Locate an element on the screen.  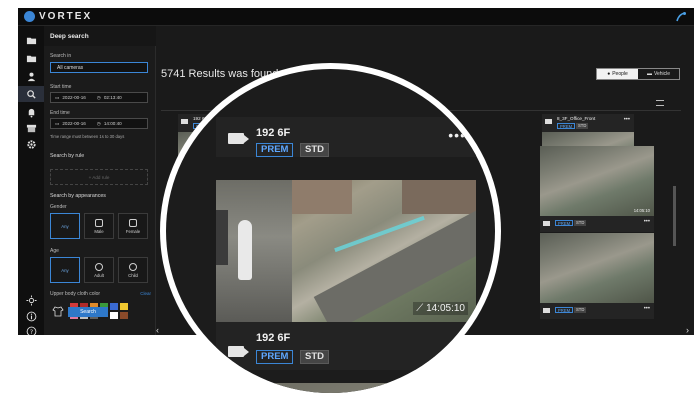
help-icon: ? is located at coordinates (31, 330).